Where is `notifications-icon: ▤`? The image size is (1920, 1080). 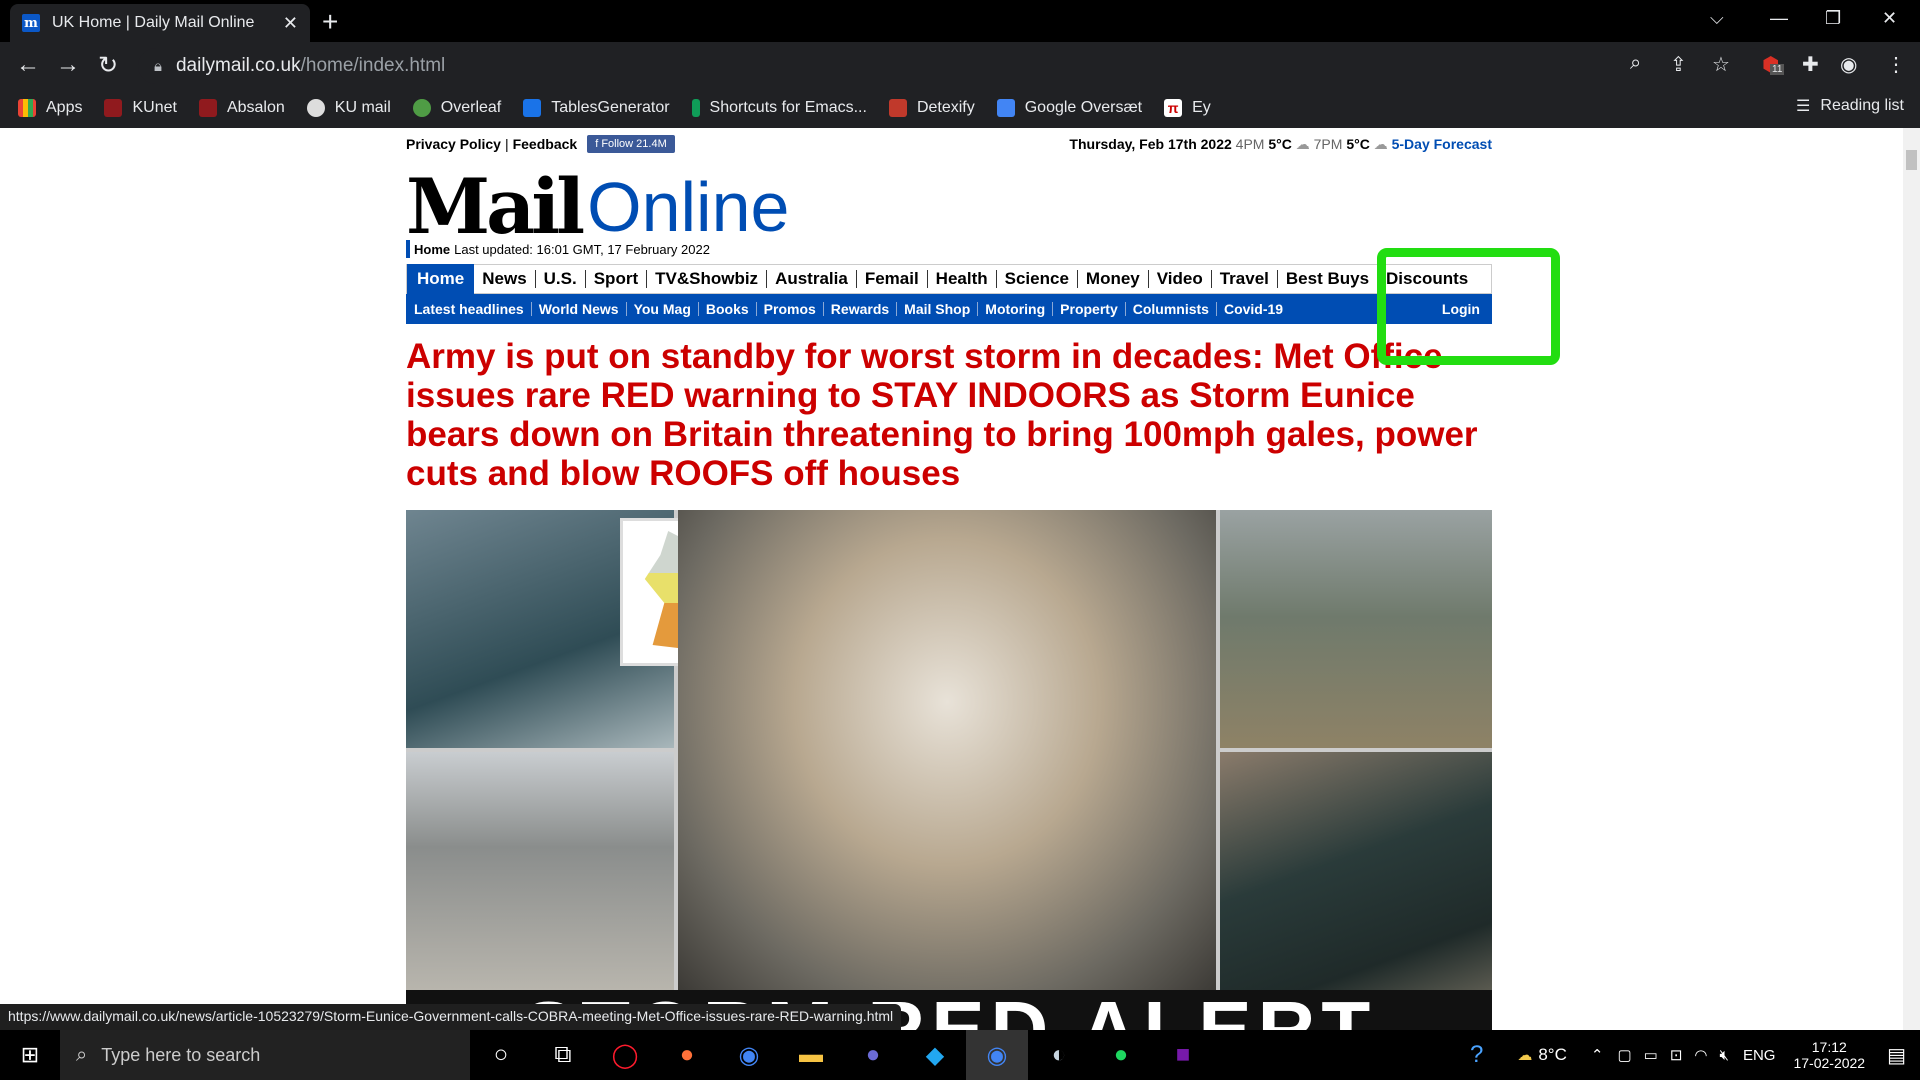
notifications-icon: ▤ is located at coordinates (1896, 1055).